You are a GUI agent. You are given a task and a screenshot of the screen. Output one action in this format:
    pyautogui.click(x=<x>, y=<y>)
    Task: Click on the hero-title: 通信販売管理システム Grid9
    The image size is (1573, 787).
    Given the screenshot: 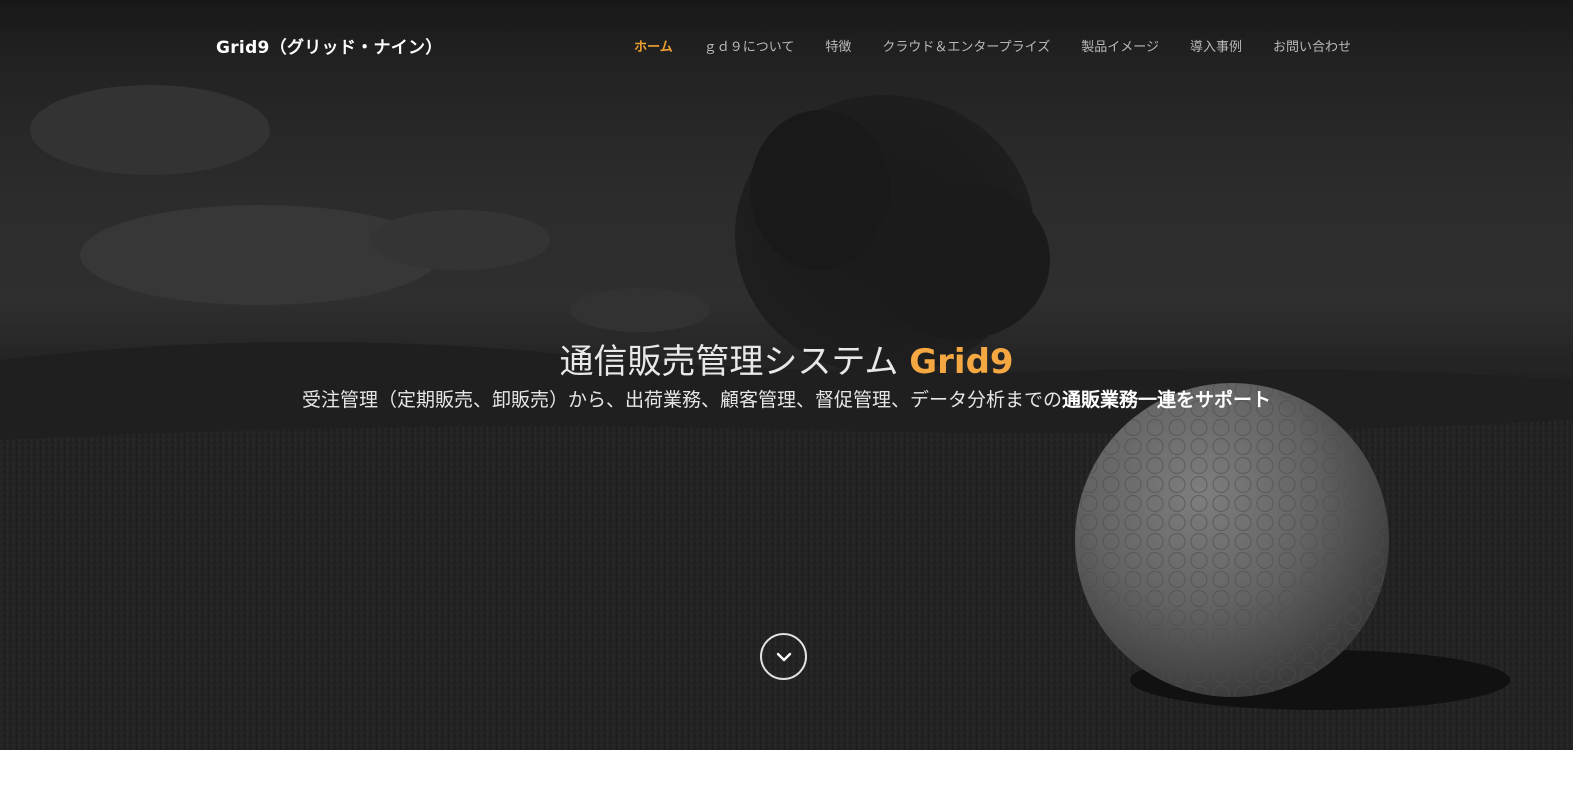 What is the action you would take?
    pyautogui.click(x=786, y=358)
    